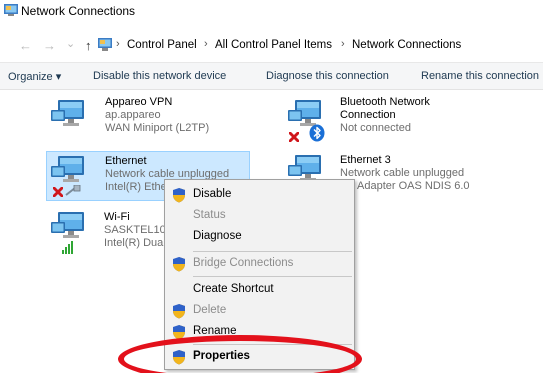 The image size is (543, 373). I want to click on connection-name: Bluetooth Network, so click(385, 102).